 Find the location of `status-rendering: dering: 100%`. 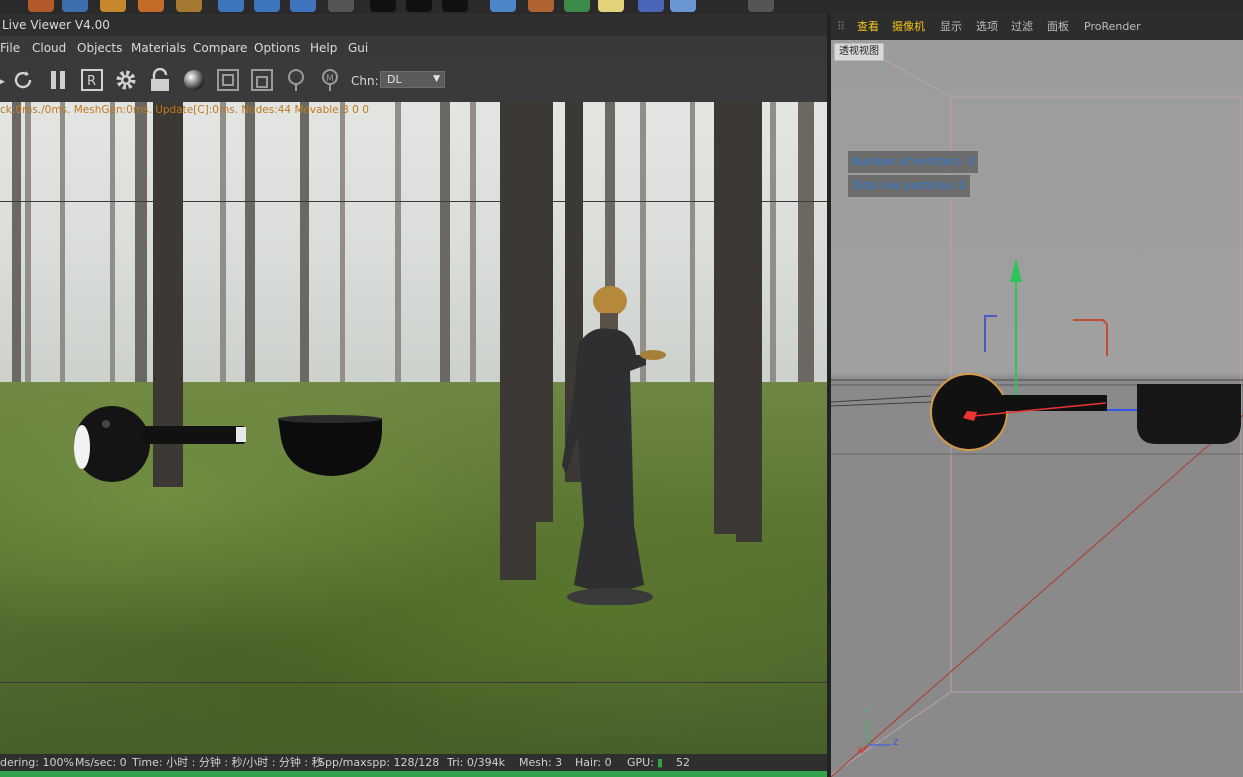

status-rendering: dering: 100% is located at coordinates (37, 762).